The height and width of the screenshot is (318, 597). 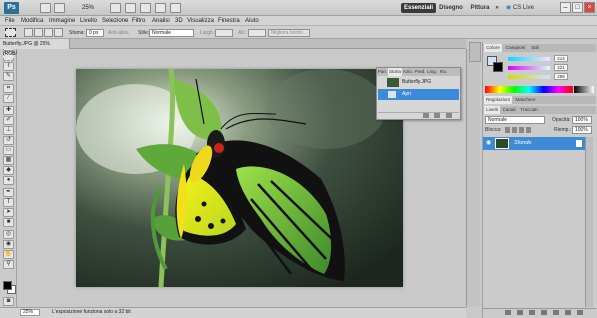 I want to click on workspace-paint: Pittura, so click(x=480, y=8).